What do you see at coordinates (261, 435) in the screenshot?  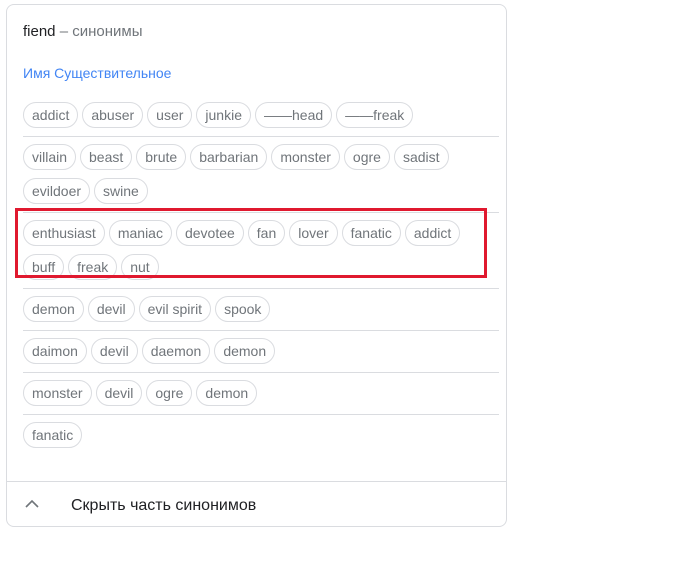 I see `synonym-group: fanatic` at bounding box center [261, 435].